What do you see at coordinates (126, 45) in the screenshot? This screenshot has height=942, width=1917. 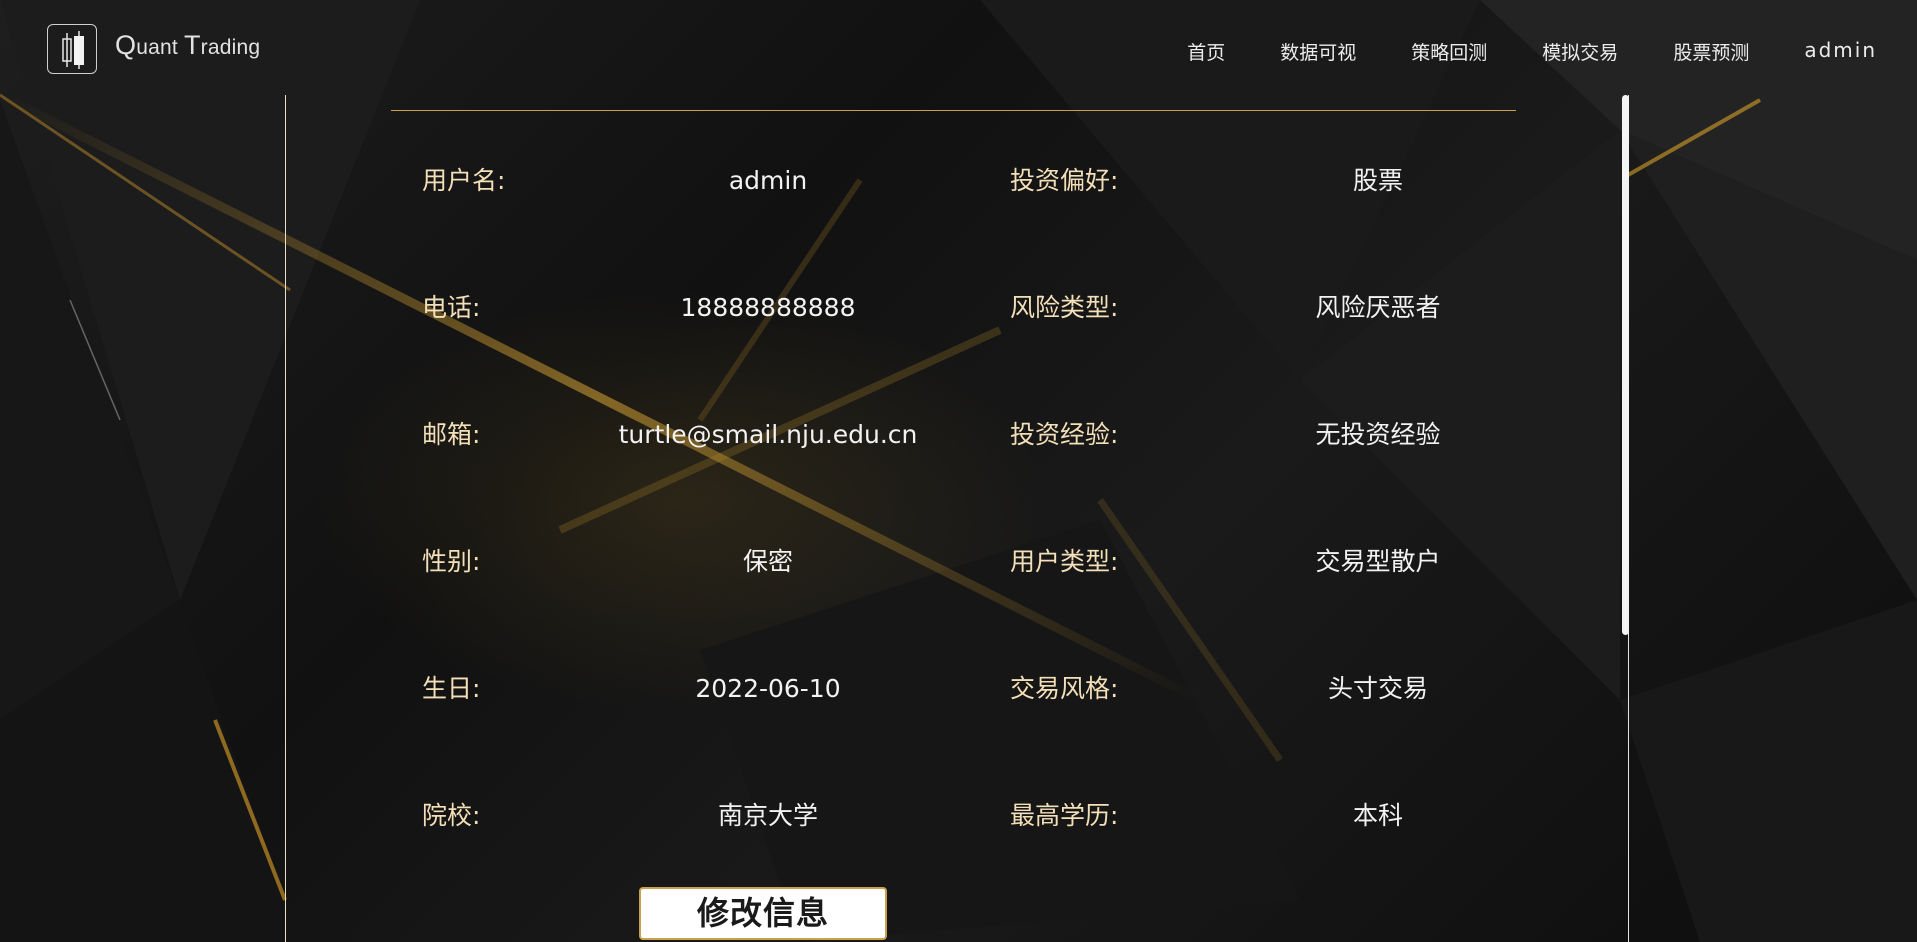 I see `brand-initial-q: Q` at bounding box center [126, 45].